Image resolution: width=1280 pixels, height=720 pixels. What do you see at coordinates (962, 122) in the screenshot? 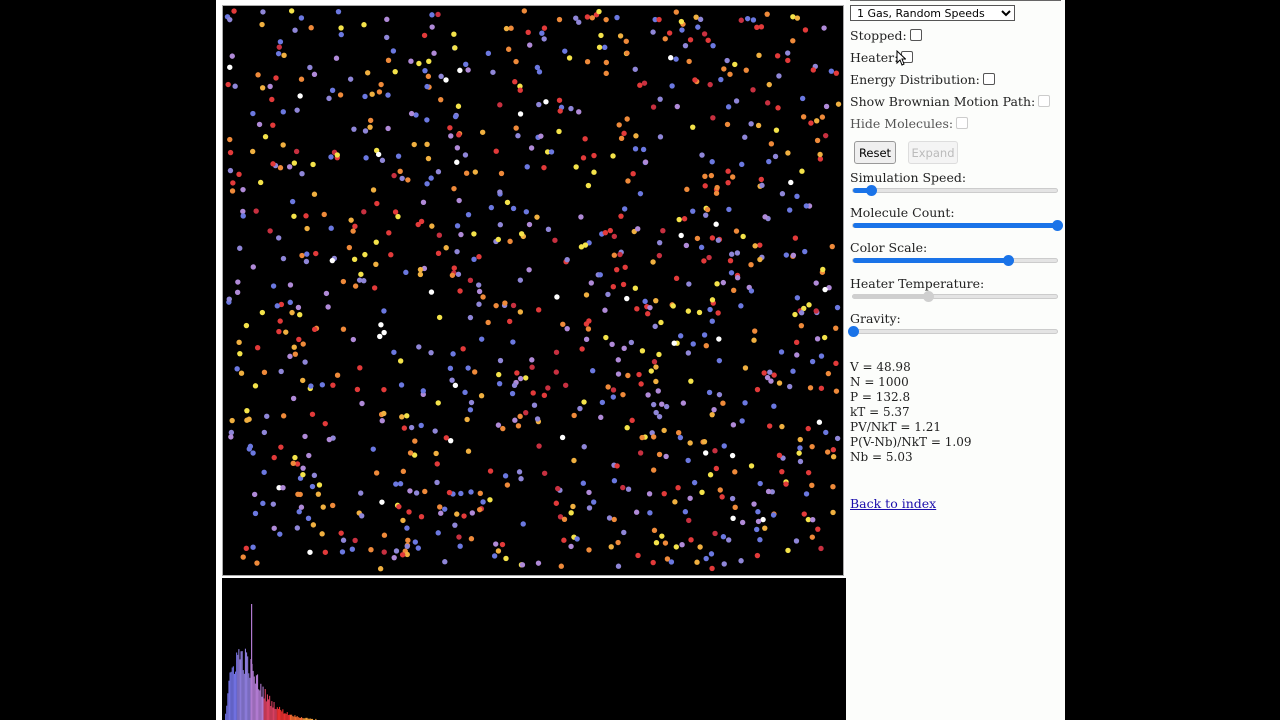
I see `hide-molecules-checkbox` at bounding box center [962, 122].